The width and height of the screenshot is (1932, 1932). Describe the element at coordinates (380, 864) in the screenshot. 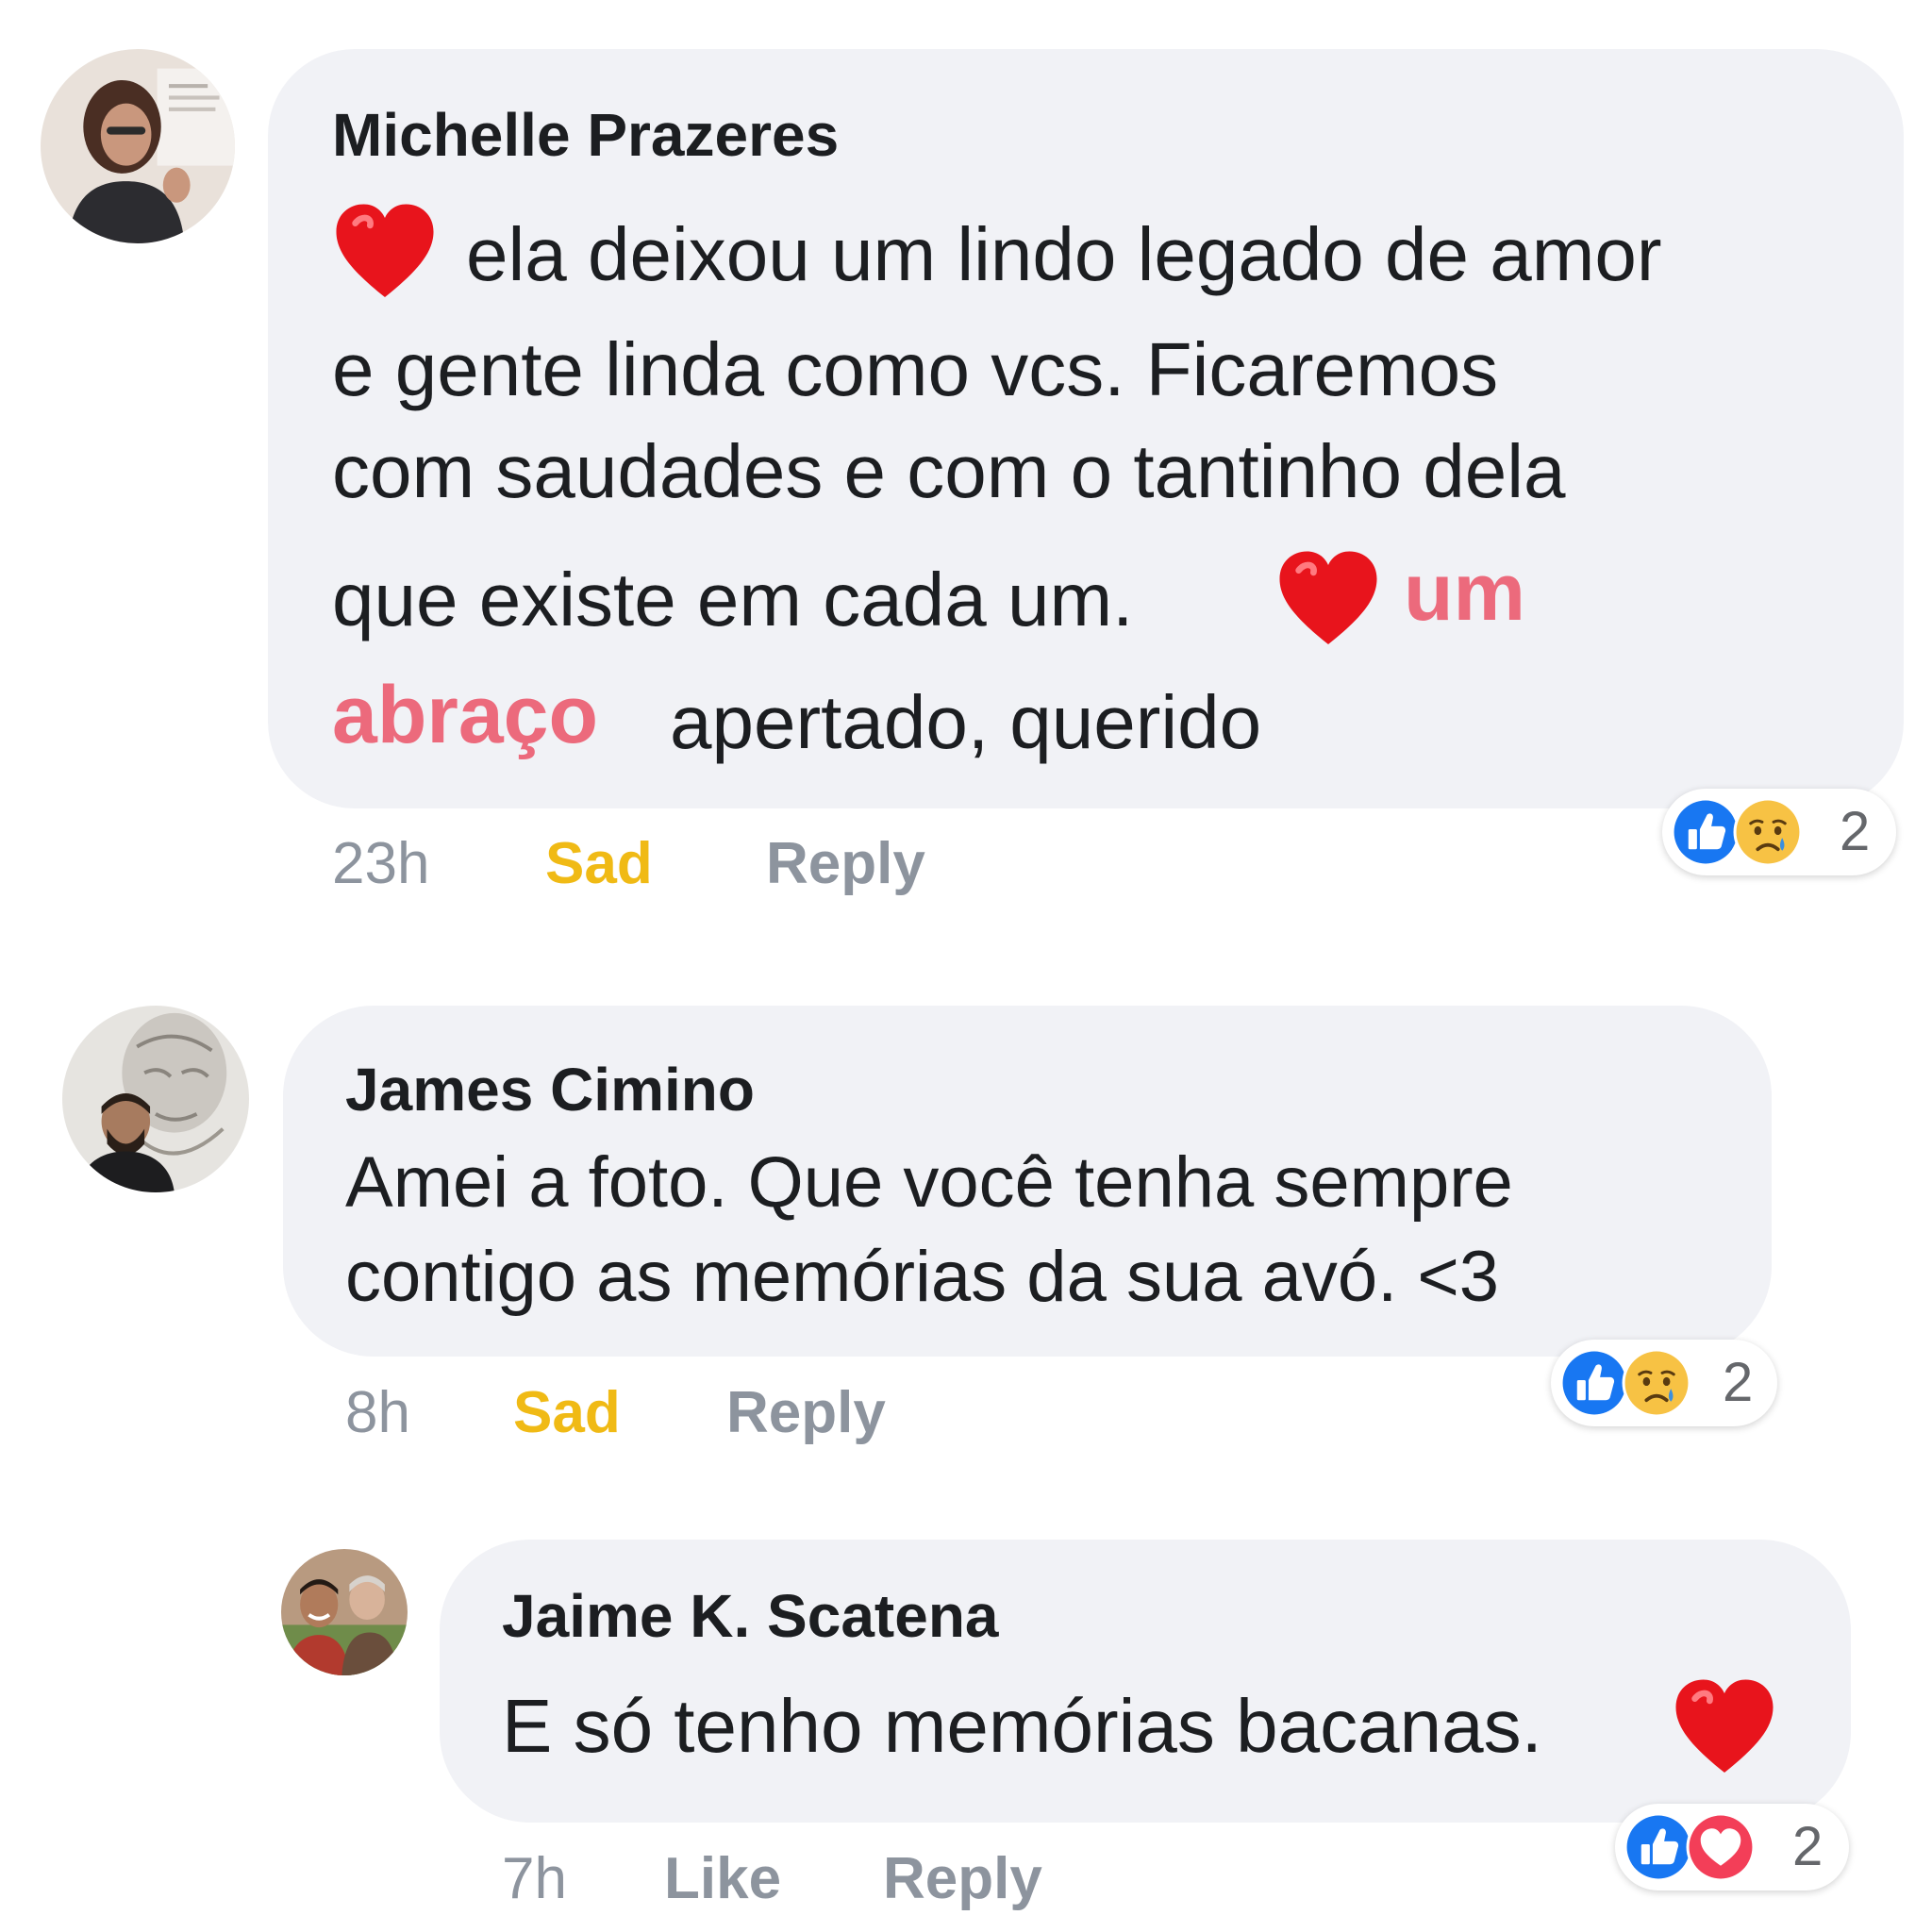

I see `timestamp: 23h` at that location.